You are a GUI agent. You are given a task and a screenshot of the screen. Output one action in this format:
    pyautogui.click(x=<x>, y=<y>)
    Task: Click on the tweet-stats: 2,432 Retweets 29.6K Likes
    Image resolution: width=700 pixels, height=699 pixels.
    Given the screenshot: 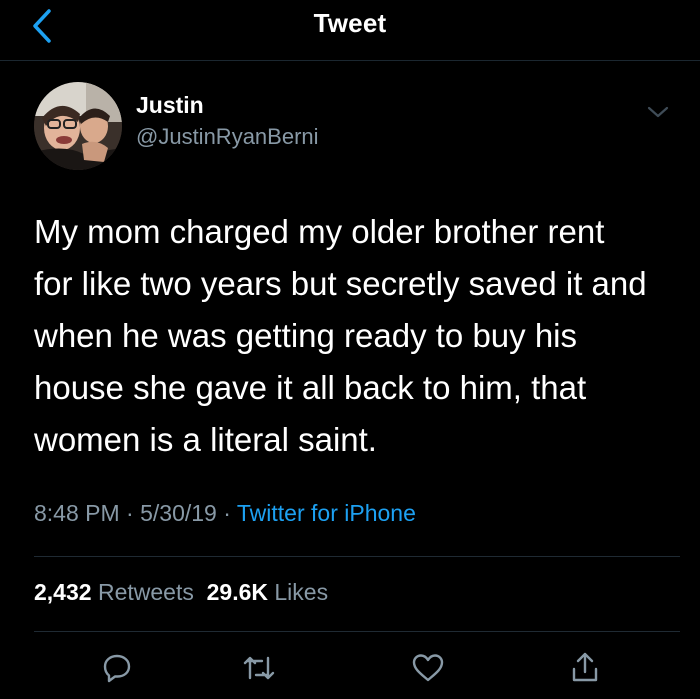 What is the action you would take?
    pyautogui.click(x=181, y=592)
    